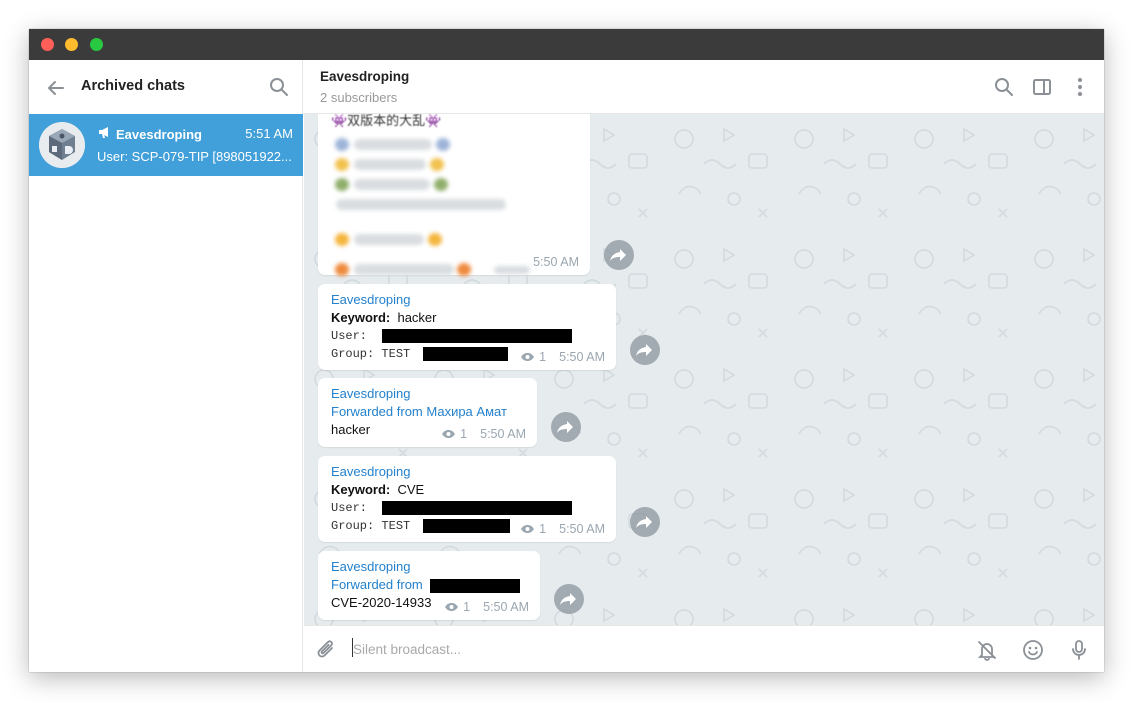 This screenshot has width=1135, height=703. What do you see at coordinates (71, 44) in the screenshot?
I see `minimize-window-button` at bounding box center [71, 44].